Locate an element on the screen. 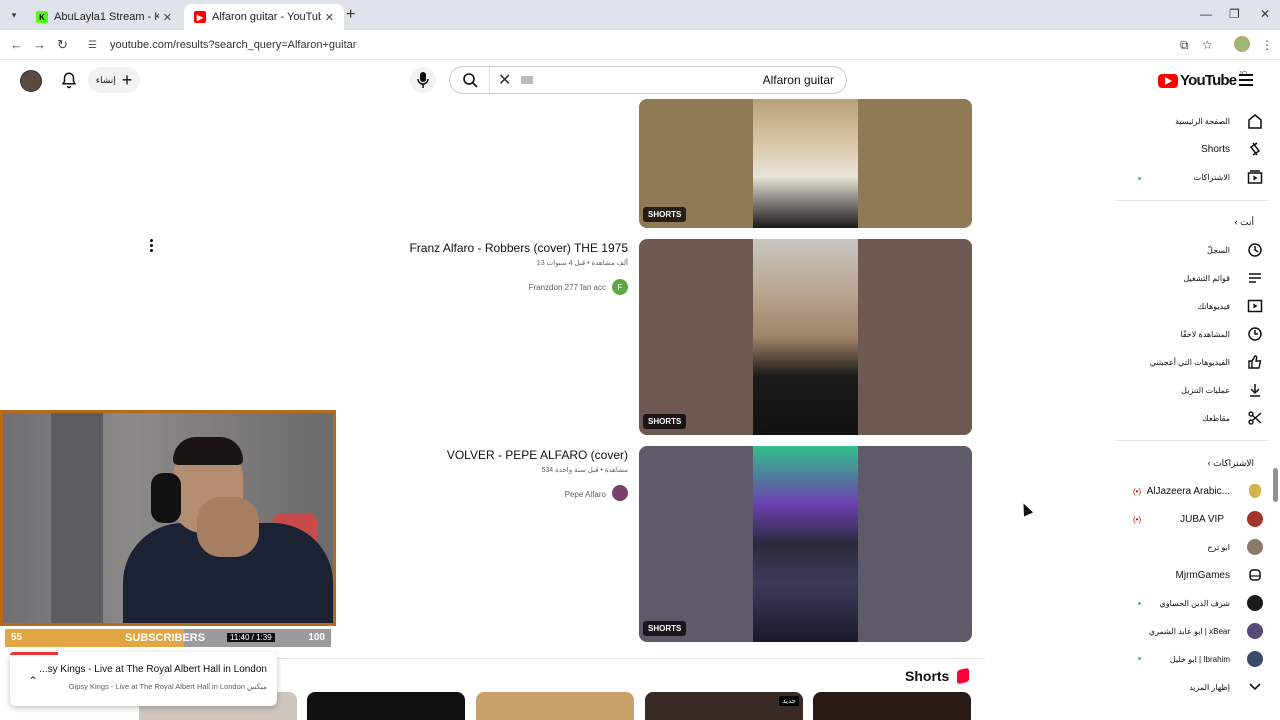  channel-avatar: F is located at coordinates (620, 287).